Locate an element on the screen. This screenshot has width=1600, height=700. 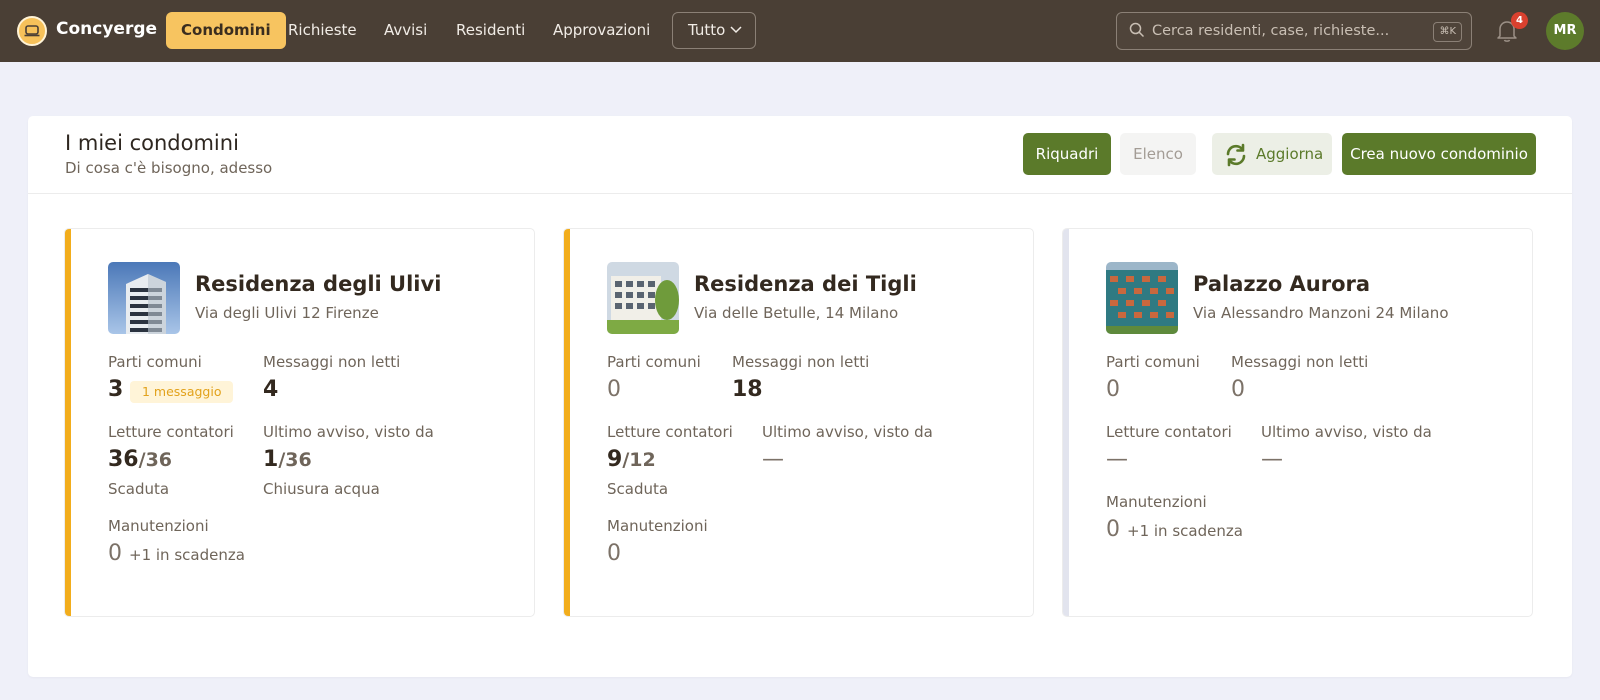
nav-richieste: Richieste is located at coordinates (322, 30).